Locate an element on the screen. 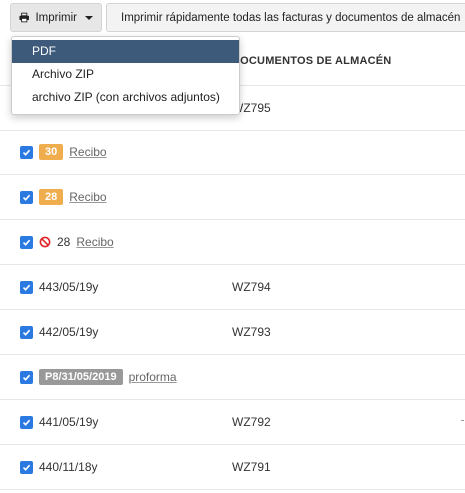 The height and width of the screenshot is (493, 465). caret-down-icon is located at coordinates (89, 17).